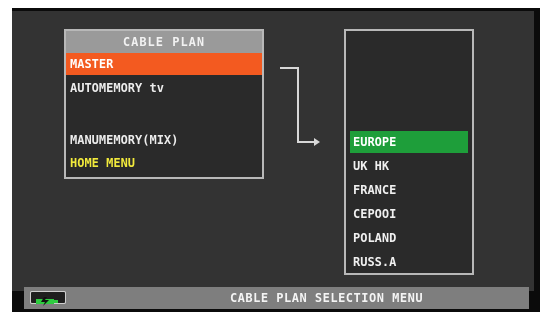 The image size is (547, 317). What do you see at coordinates (409, 166) in the screenshot?
I see `region-item-uk-hk: UK HK` at bounding box center [409, 166].